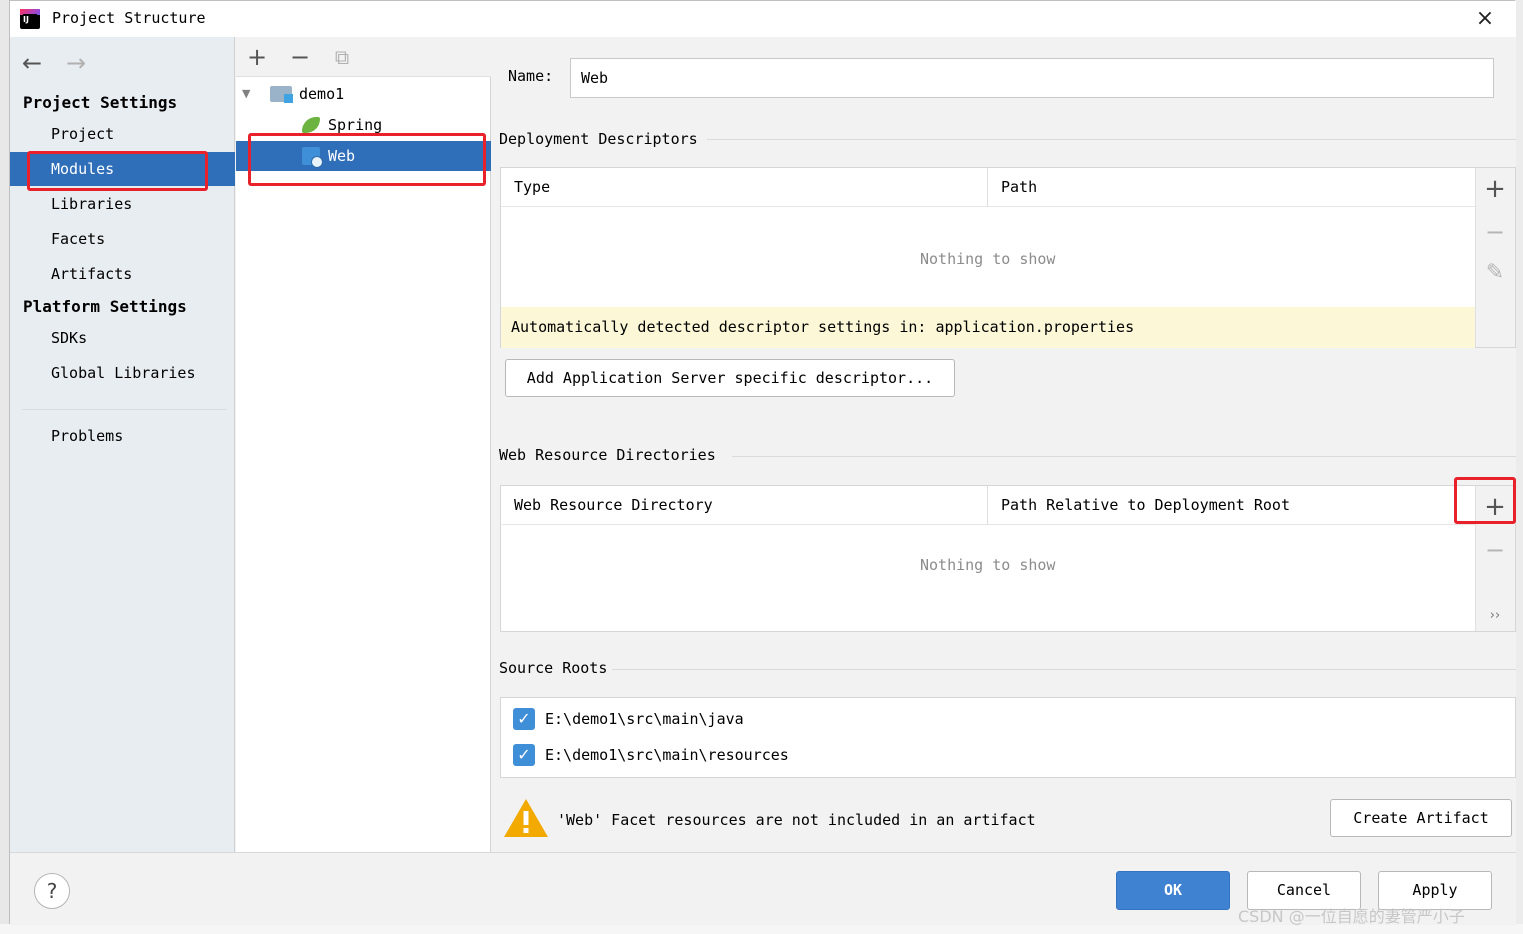  I want to click on platform-settings-heading: Platform Settings, so click(105, 306).